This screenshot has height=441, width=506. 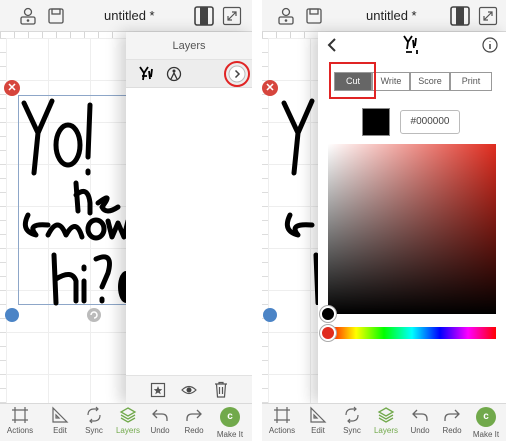 What do you see at coordinates (237, 74) in the screenshot?
I see `chevron-highlight-circle` at bounding box center [237, 74].